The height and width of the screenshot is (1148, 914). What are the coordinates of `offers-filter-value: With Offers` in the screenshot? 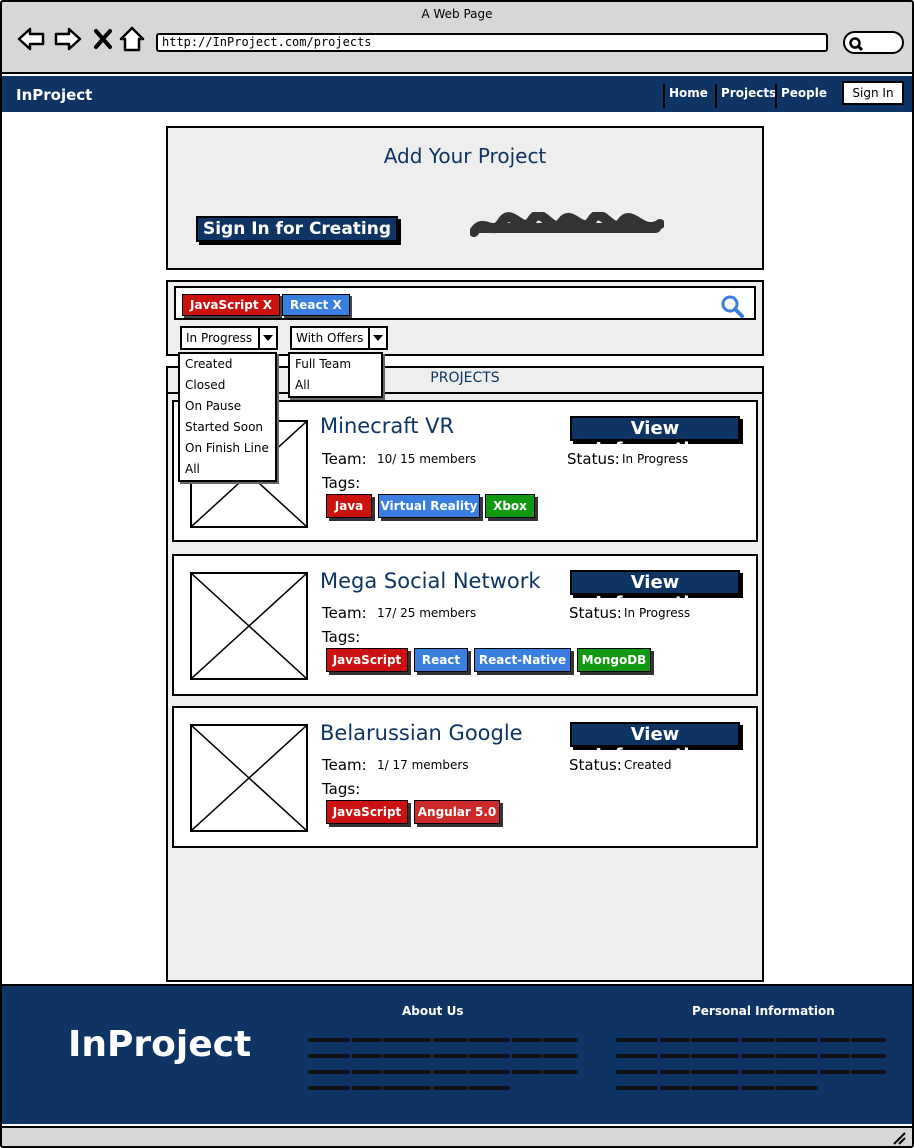 It's located at (330, 338).